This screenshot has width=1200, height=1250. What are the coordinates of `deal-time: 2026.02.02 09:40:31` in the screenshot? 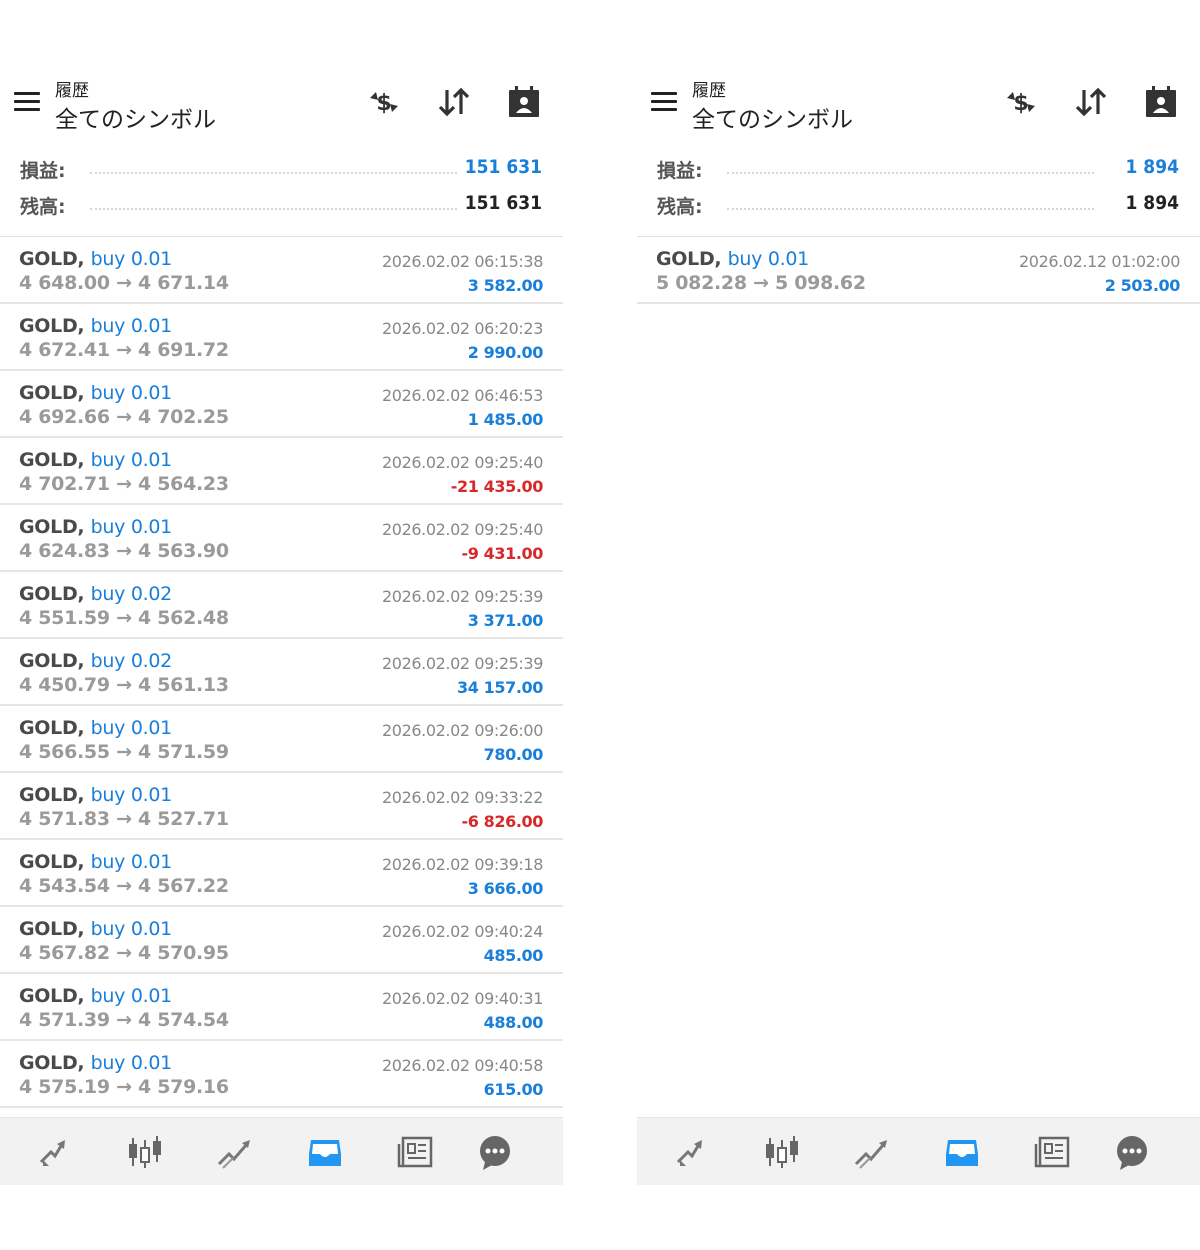 It's located at (462, 998).